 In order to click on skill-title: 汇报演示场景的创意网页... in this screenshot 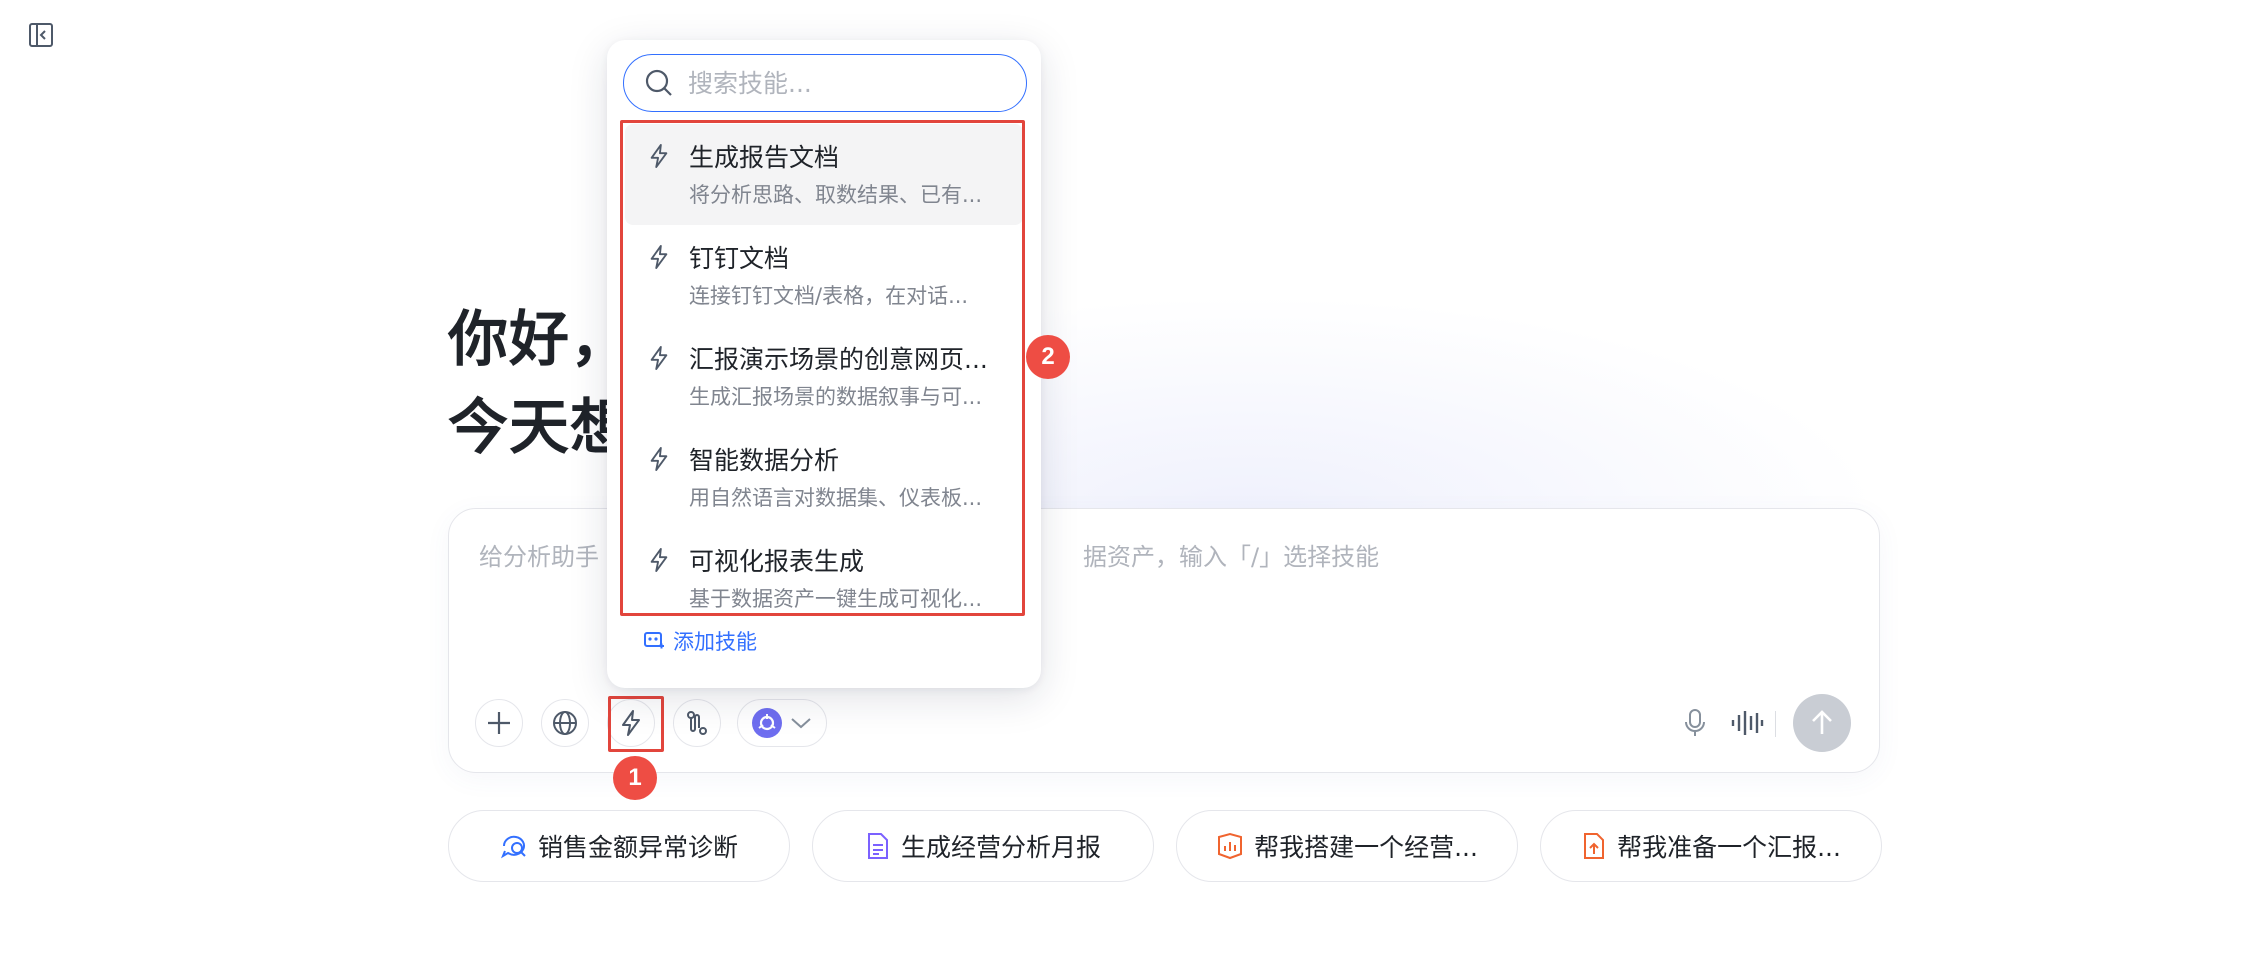, I will do `click(838, 359)`.